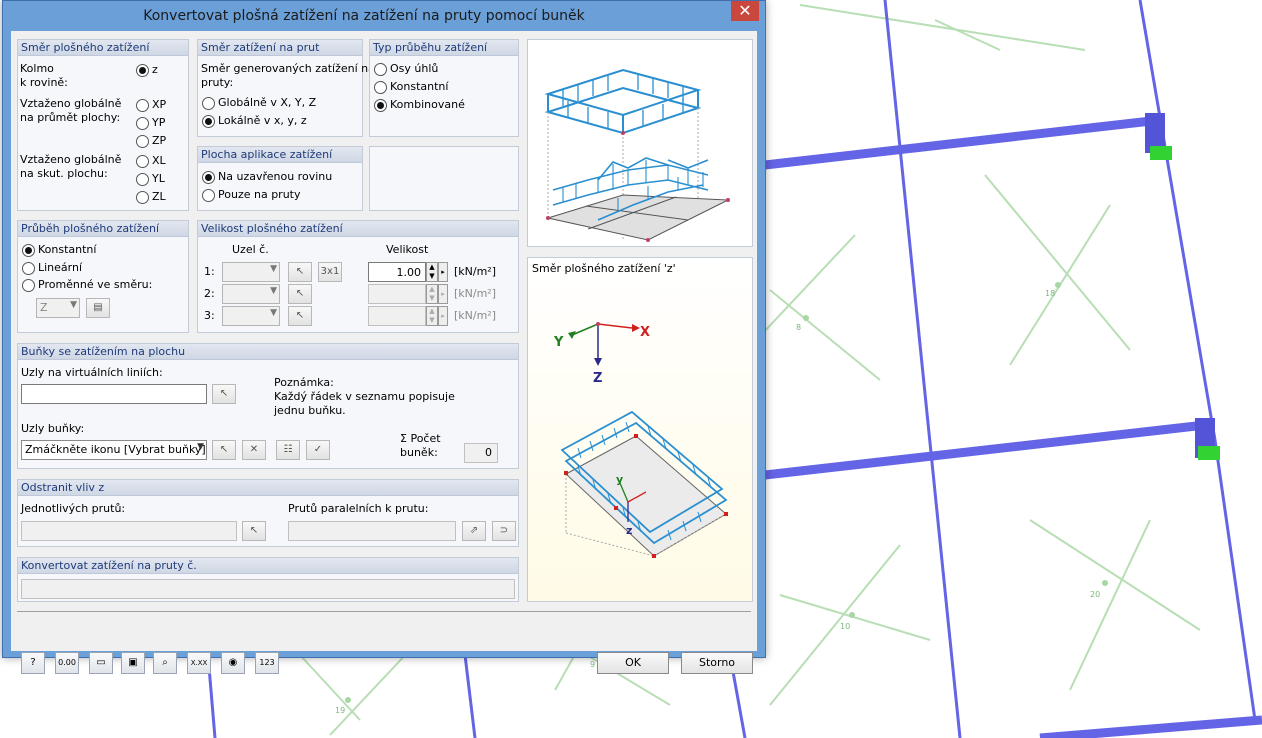 Image resolution: width=1262 pixels, height=738 pixels. I want to click on decimals-button: X.XX, so click(199, 663).